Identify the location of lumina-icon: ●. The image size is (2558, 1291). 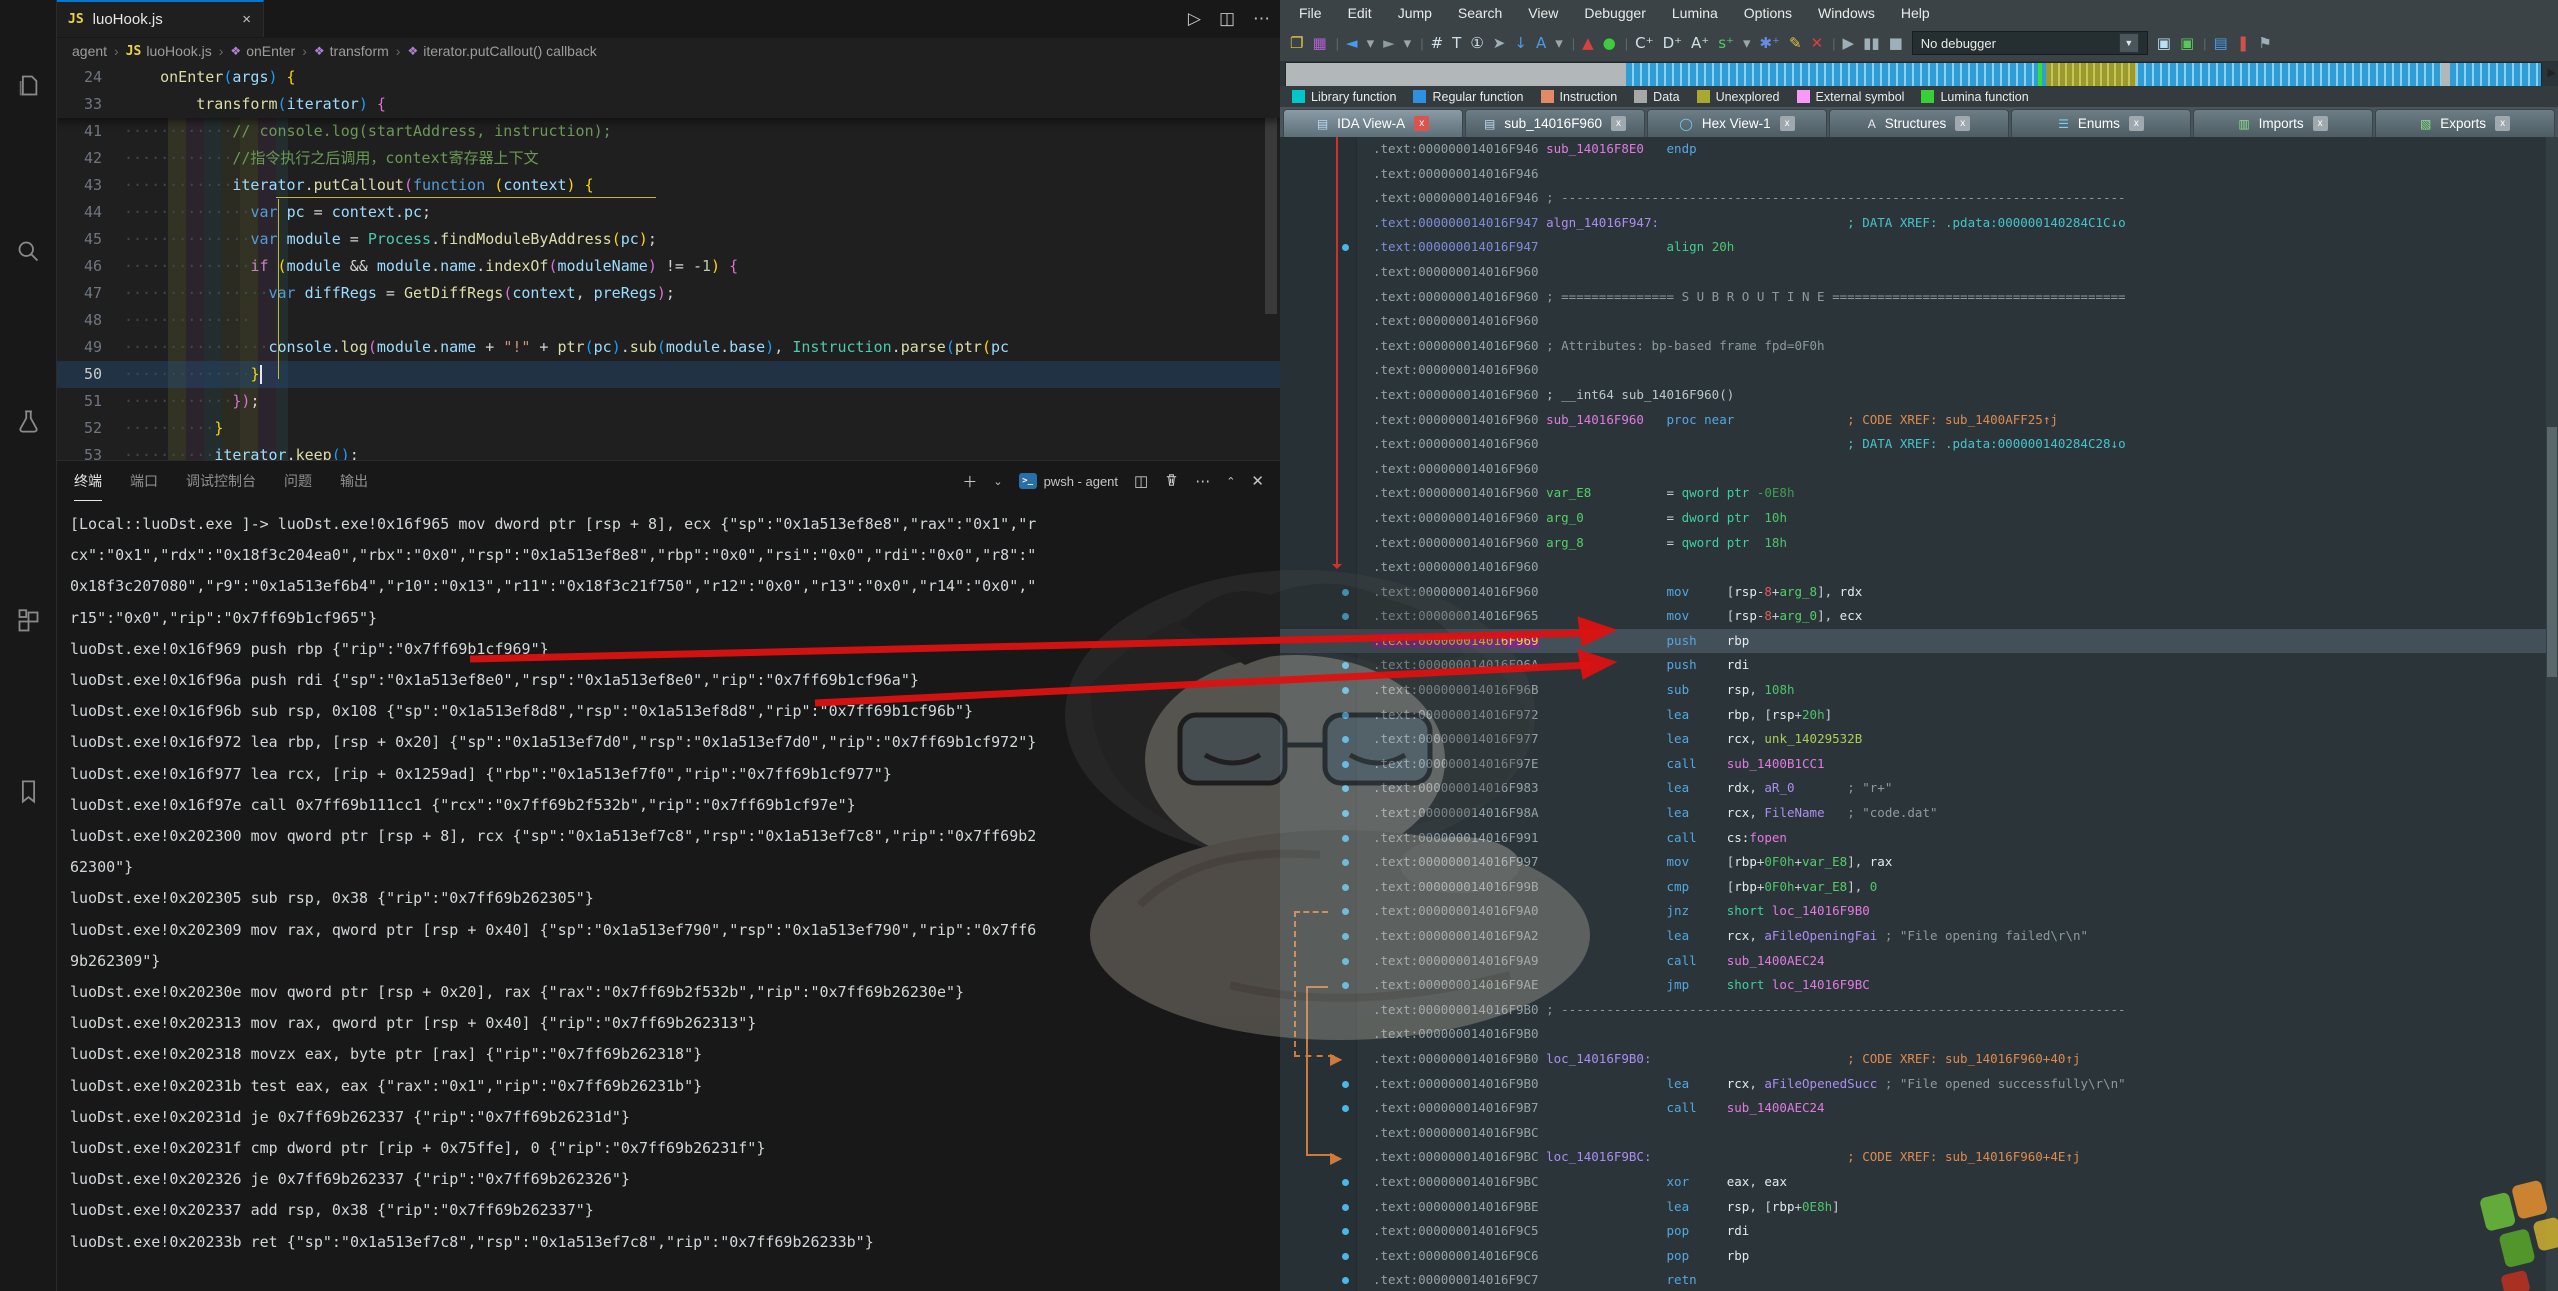
(1609, 43).